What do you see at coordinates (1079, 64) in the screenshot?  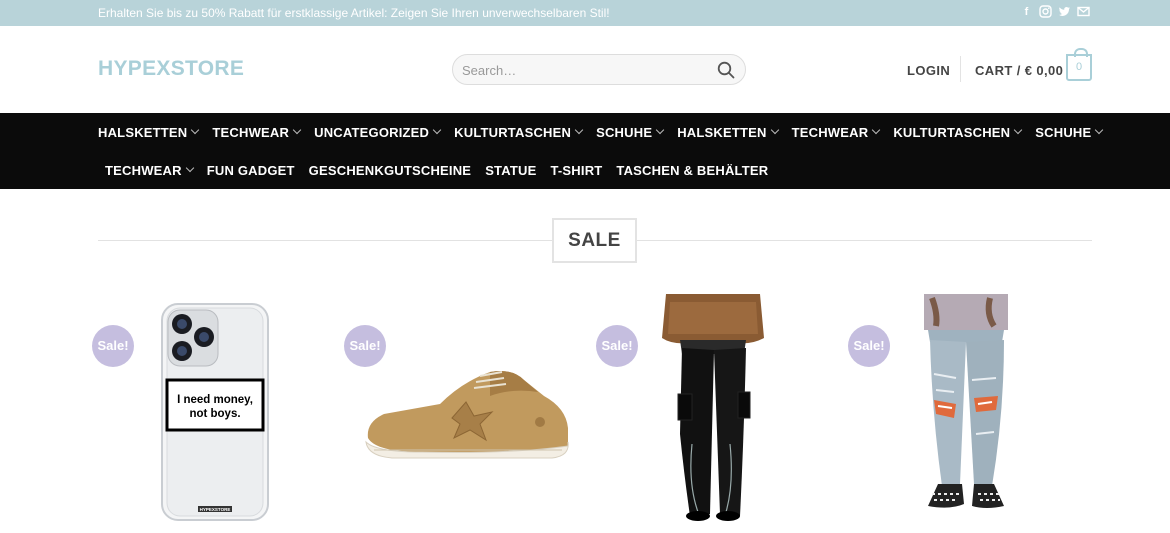 I see `cart-count-icon: 0` at bounding box center [1079, 64].